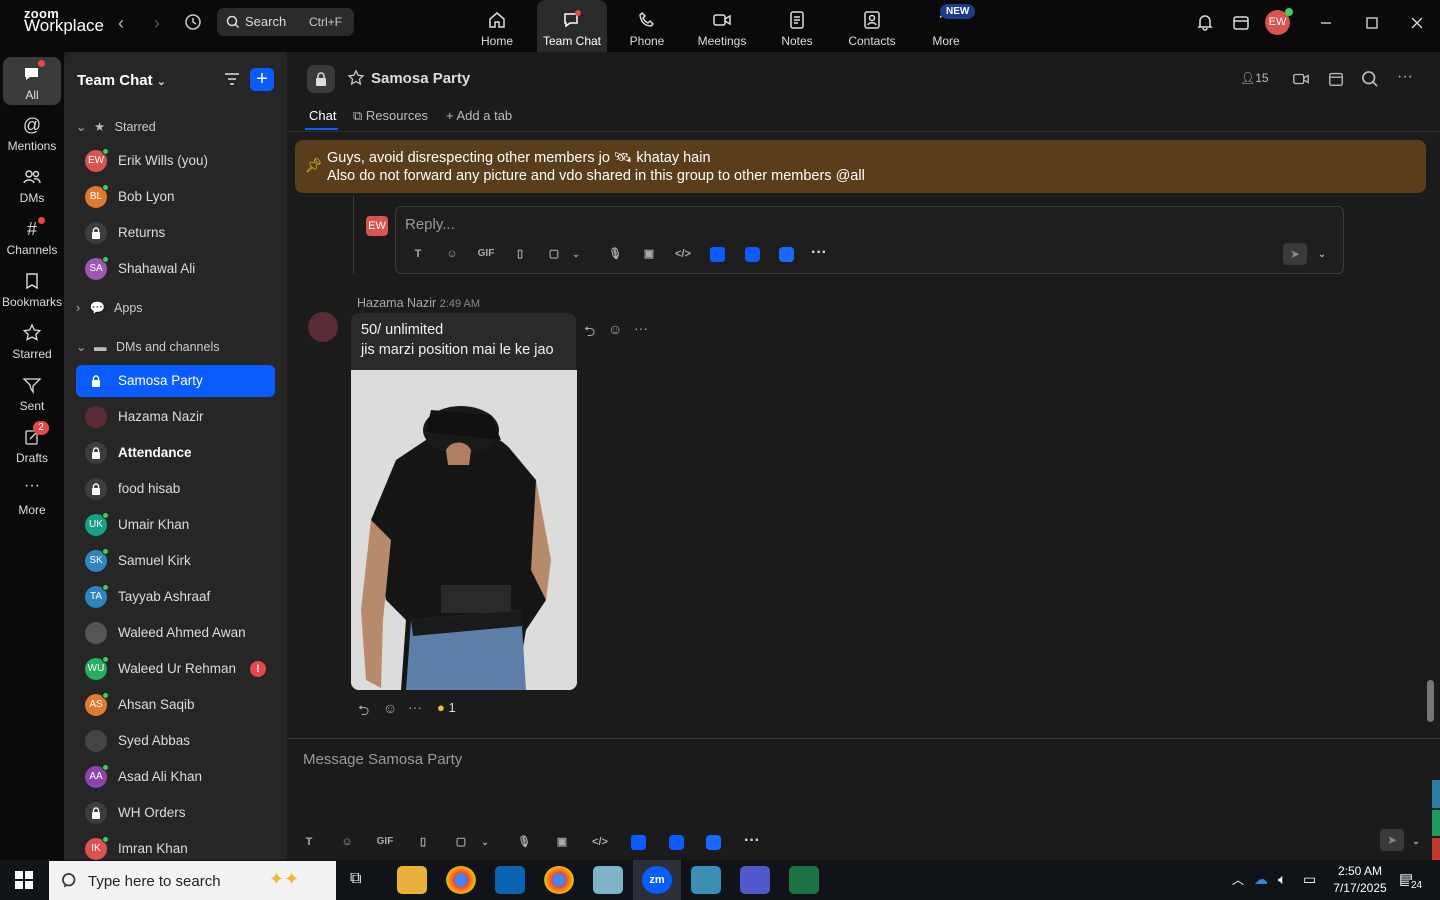  What do you see at coordinates (175, 381) in the screenshot?
I see `sidebar-item: Samosa Party` at bounding box center [175, 381].